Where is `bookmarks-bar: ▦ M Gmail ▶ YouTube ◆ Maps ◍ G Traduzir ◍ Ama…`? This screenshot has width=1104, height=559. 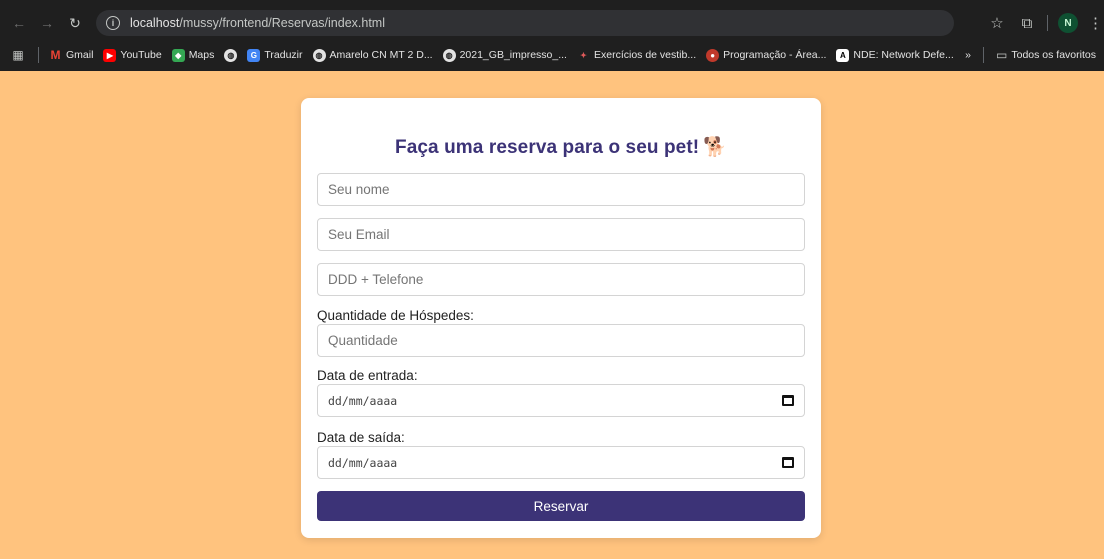 bookmarks-bar: ▦ M Gmail ▶ YouTube ◆ Maps ◍ G Traduzir ◍ Ama… is located at coordinates (552, 55).